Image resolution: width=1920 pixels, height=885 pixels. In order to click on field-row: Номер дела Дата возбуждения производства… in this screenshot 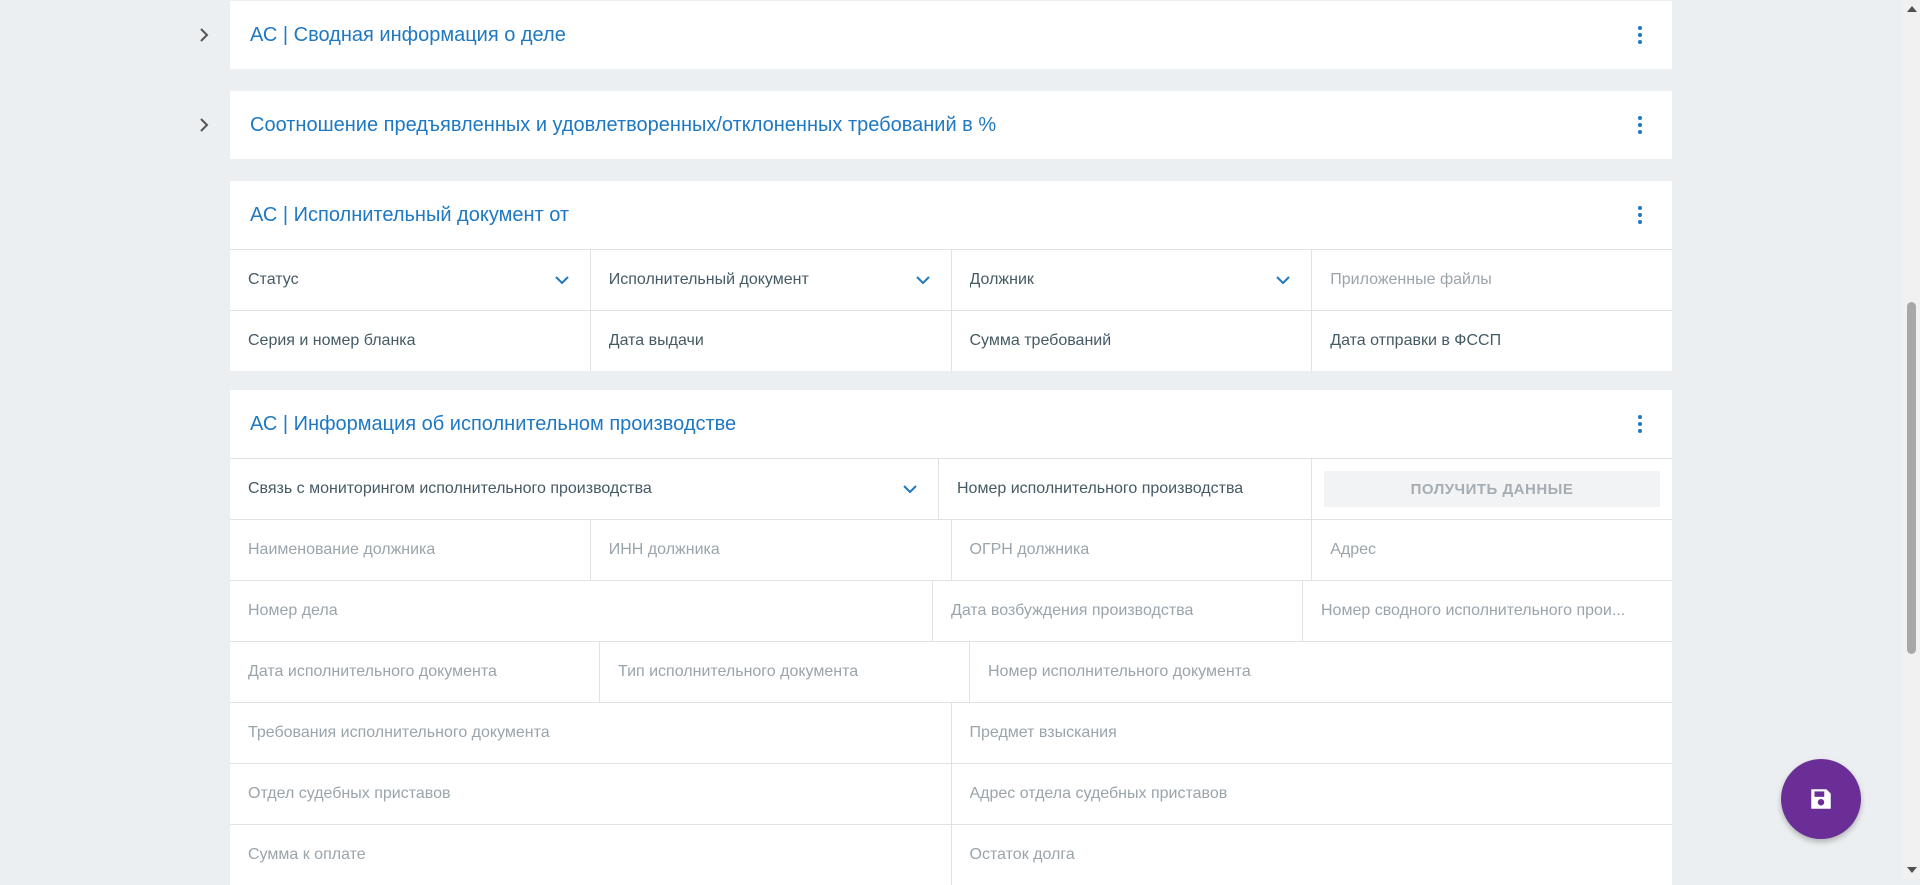, I will do `click(951, 610)`.